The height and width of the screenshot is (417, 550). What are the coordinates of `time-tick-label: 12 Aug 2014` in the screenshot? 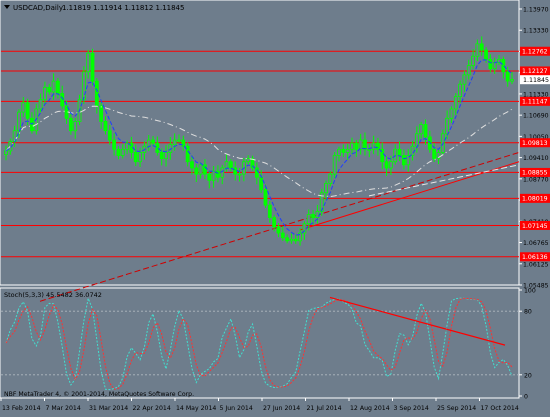 It's located at (370, 408).